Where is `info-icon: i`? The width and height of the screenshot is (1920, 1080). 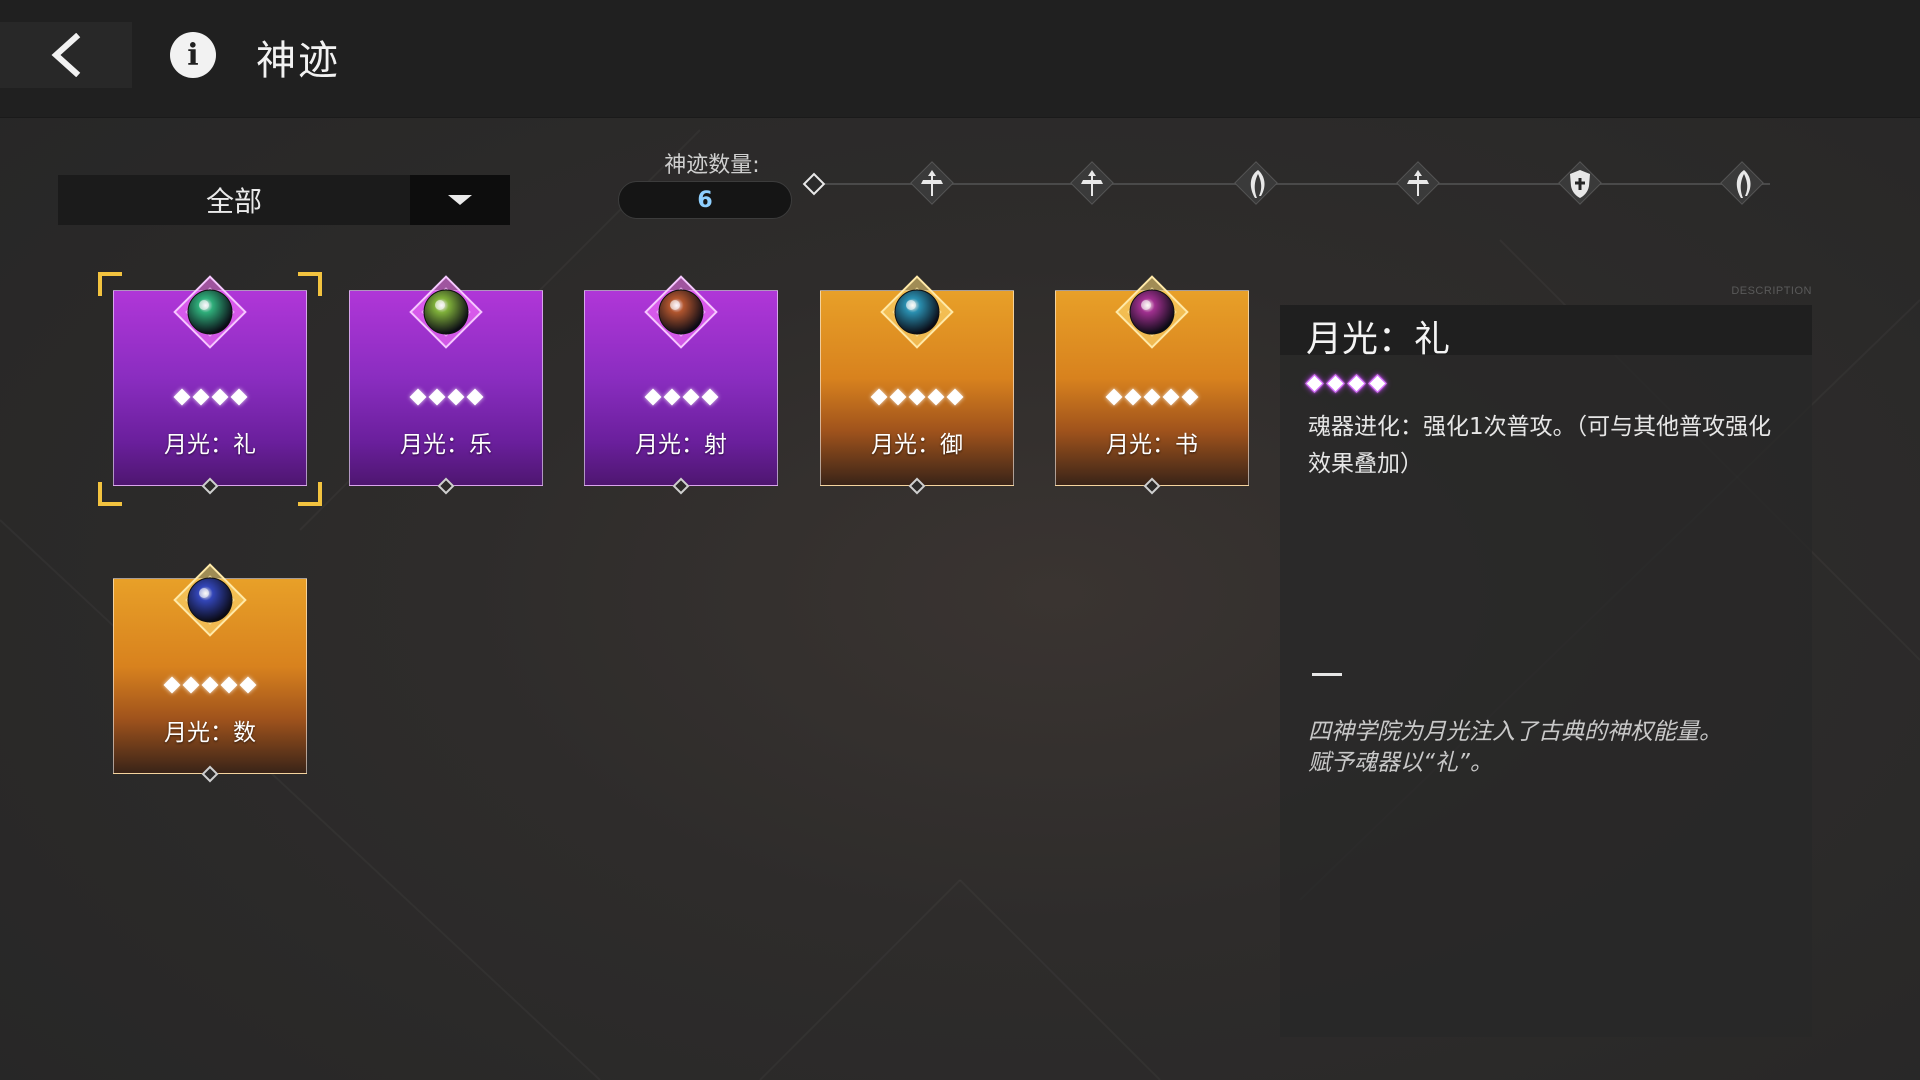
info-icon: i is located at coordinates (193, 55).